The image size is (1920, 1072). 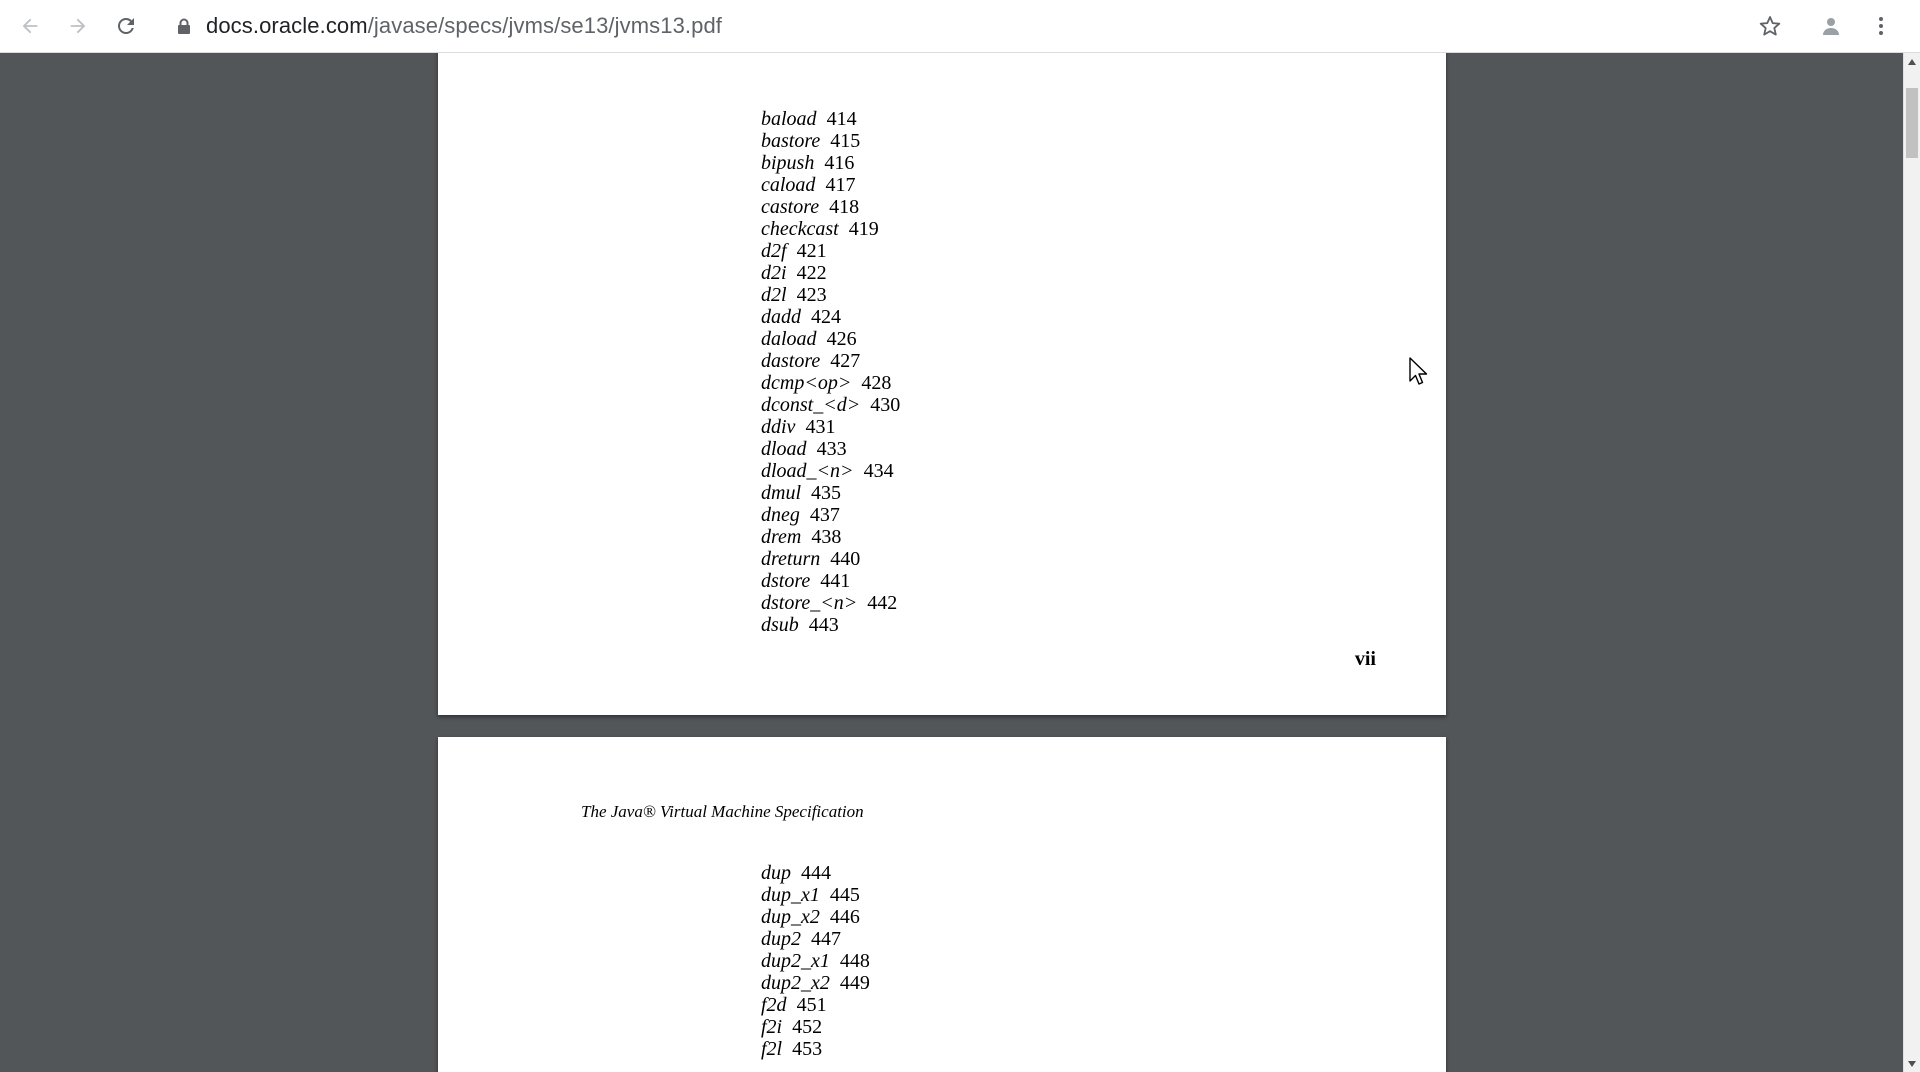 I want to click on instruction-name: f2l, so click(x=772, y=1049).